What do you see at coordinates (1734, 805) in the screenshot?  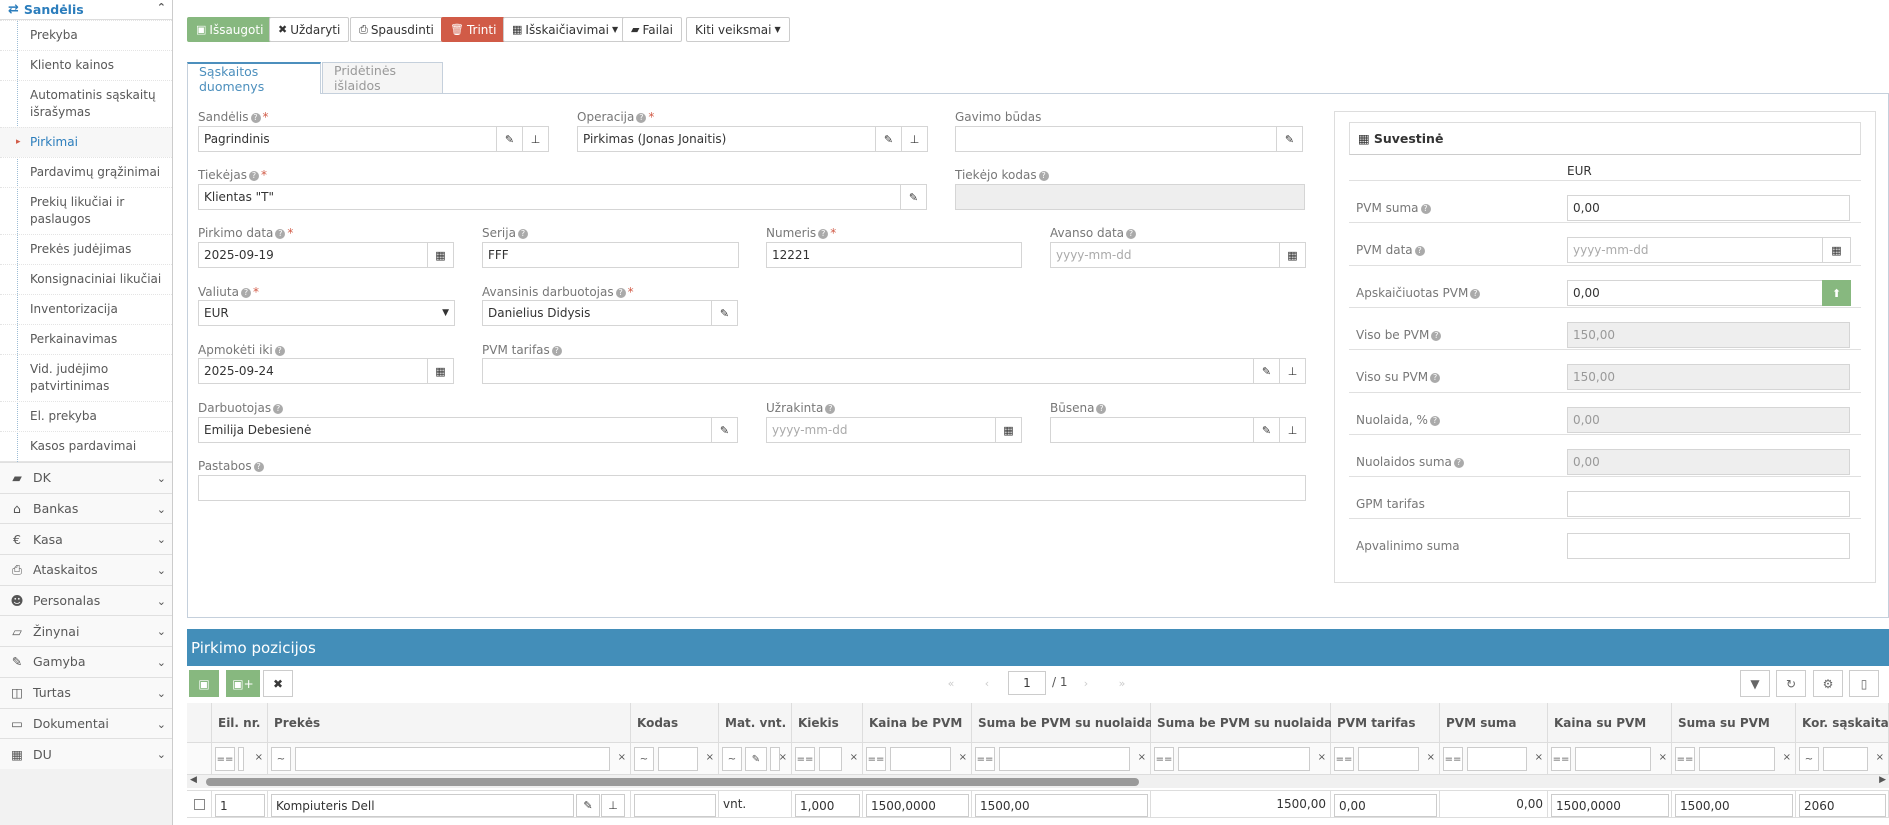 I see `cell-value: 1500,00` at bounding box center [1734, 805].